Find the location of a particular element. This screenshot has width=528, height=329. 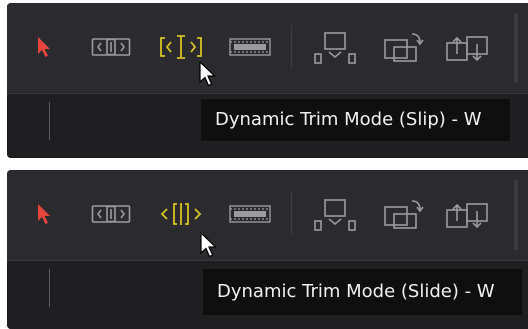

tooltip: Dynamic Trim Mode (Slide) - W is located at coordinates (362, 292).